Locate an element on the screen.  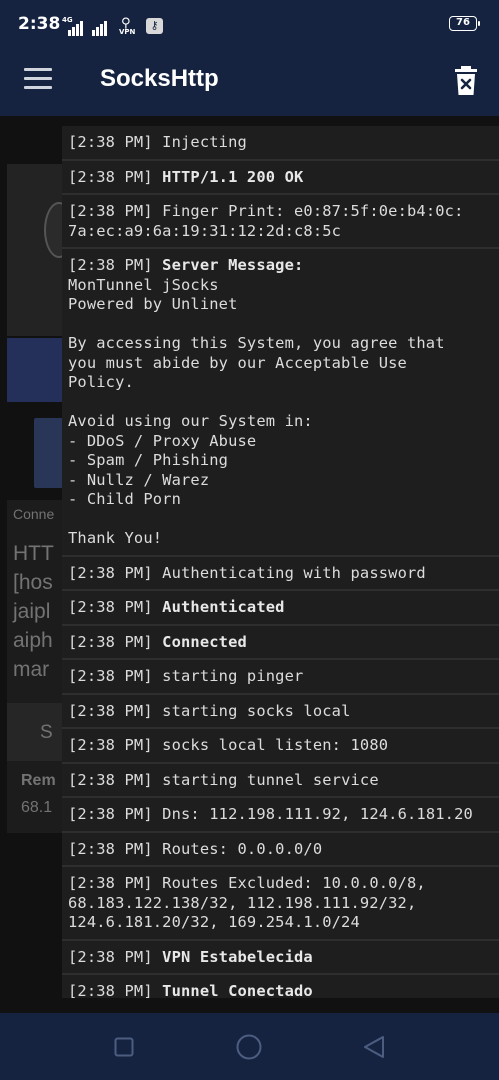
log-entry: [2:38 PM] starting pinger is located at coordinates (280, 677).